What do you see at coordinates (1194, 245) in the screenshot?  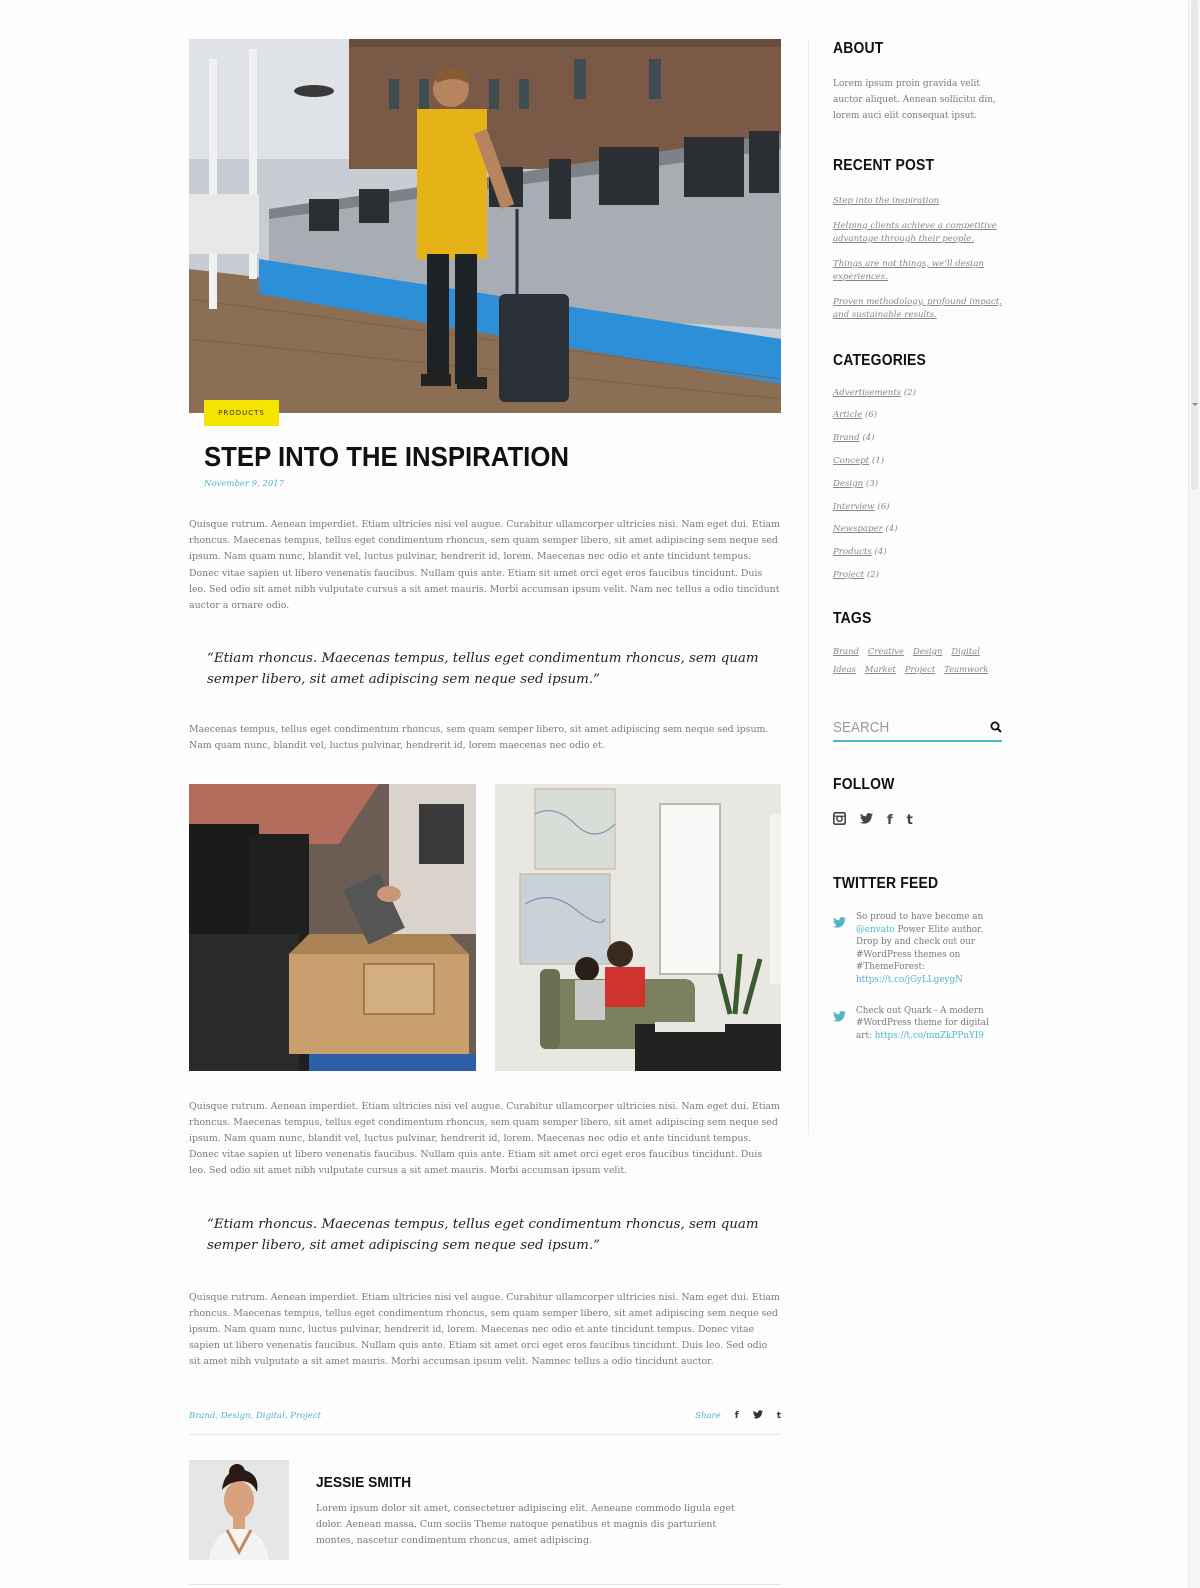 I see `scrollbar-thumb` at bounding box center [1194, 245].